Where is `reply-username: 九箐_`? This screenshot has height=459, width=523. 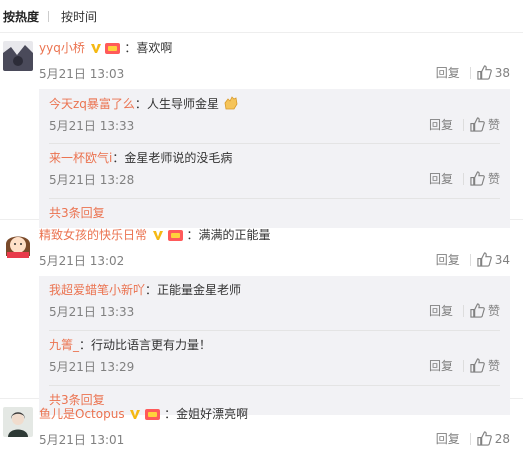
reply-username: 九箐_ is located at coordinates (64, 345).